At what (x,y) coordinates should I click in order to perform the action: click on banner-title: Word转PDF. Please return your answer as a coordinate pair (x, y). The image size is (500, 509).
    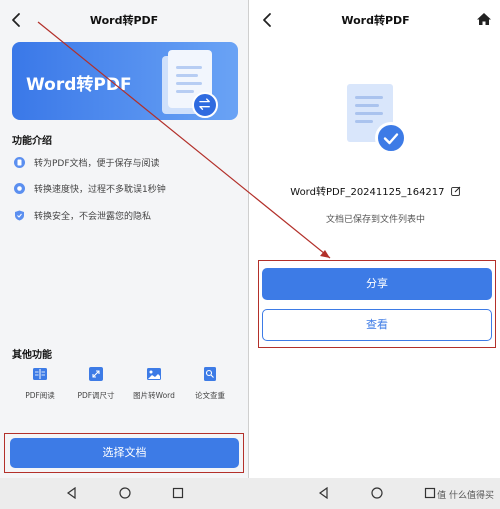
    Looking at the image, I should click on (79, 85).